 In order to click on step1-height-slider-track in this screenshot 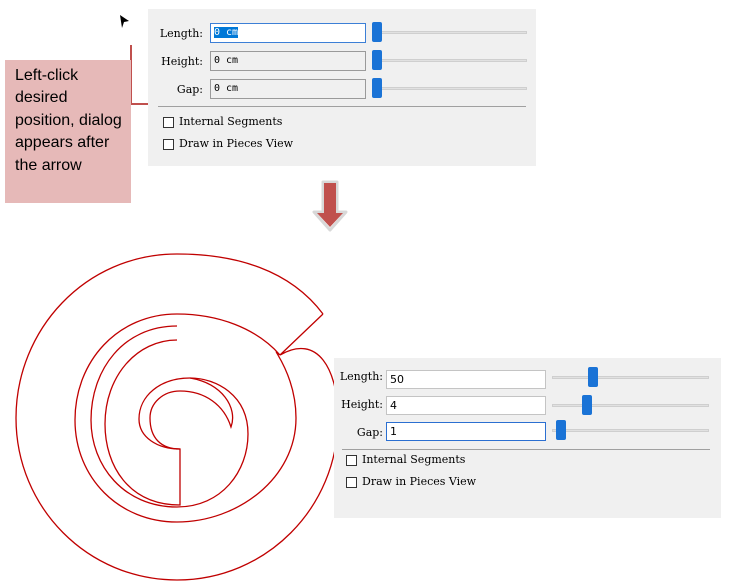, I will do `click(450, 60)`.